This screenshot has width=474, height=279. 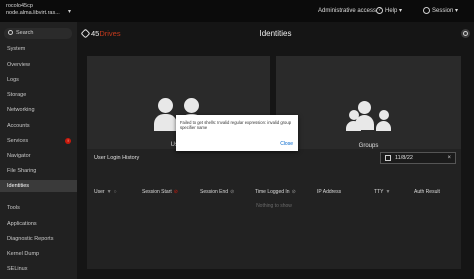 I want to click on column-header-session-end: Session End ⊘, so click(x=217, y=192).